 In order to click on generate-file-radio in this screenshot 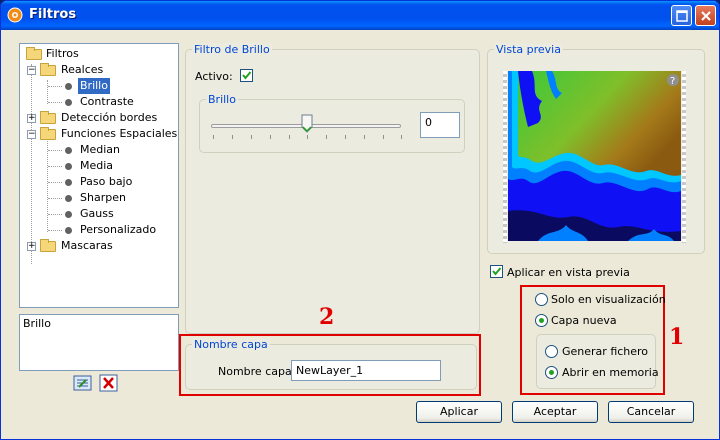, I will do `click(551, 351)`.